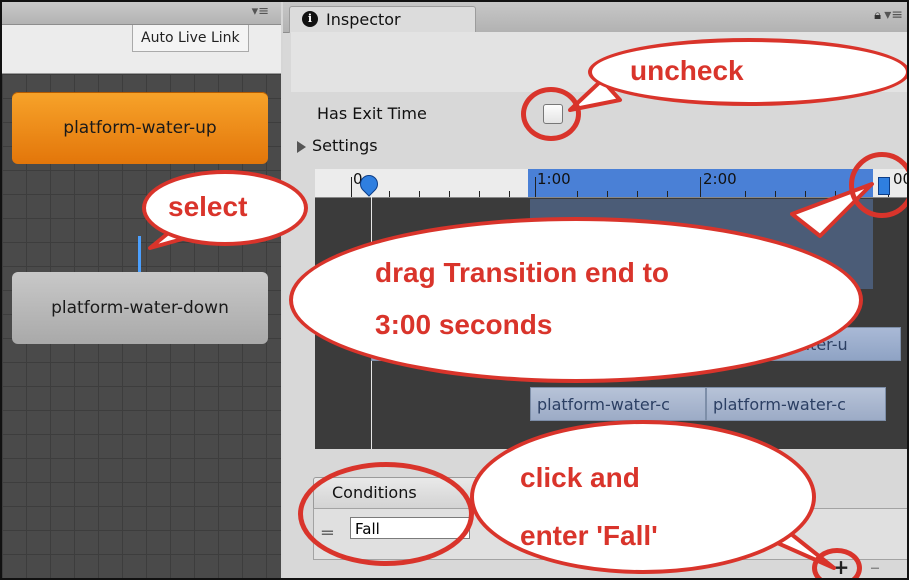 This screenshot has width=909, height=580. Describe the element at coordinates (522, 272) in the screenshot. I see `annotation-drag-line1: drag Transition end to` at that location.